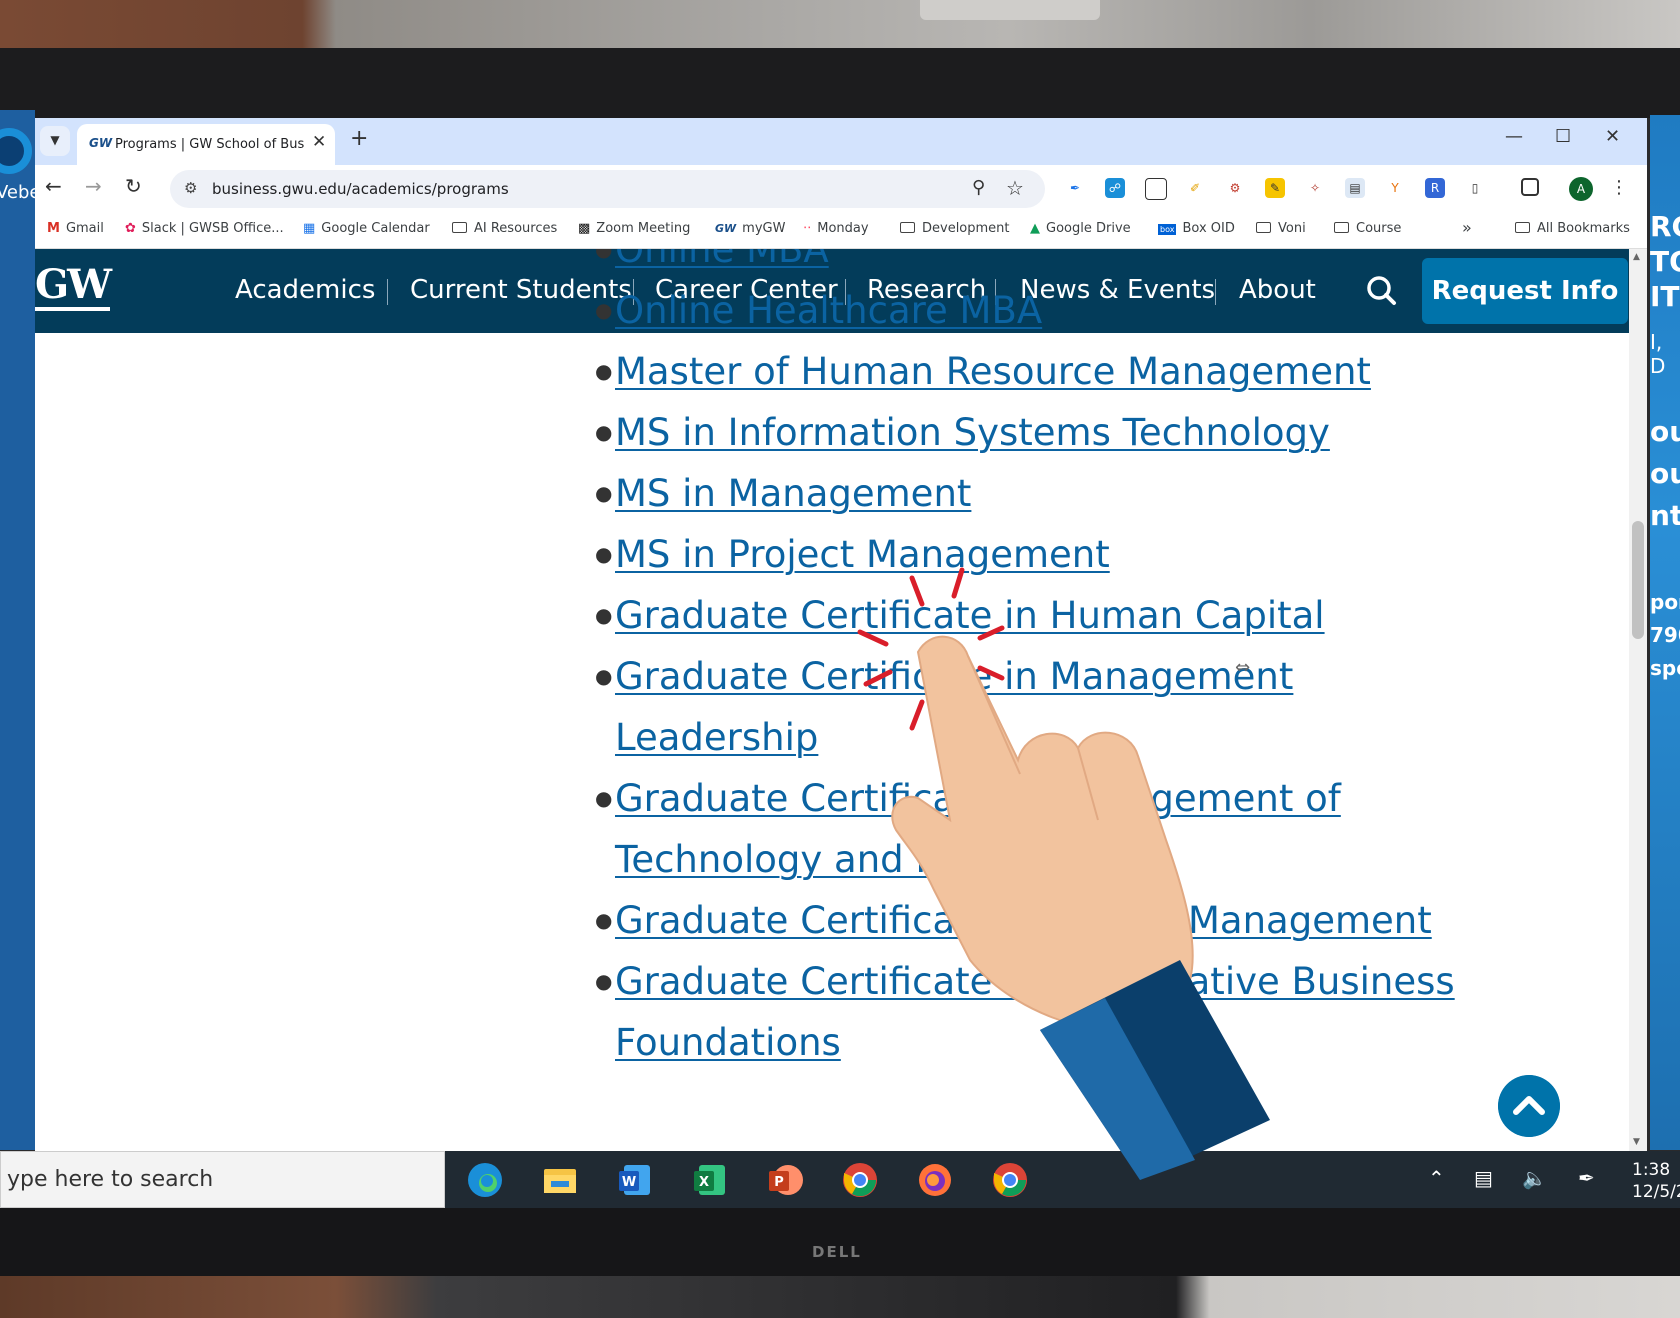  I want to click on maximize-button: ☐, so click(1563, 136).